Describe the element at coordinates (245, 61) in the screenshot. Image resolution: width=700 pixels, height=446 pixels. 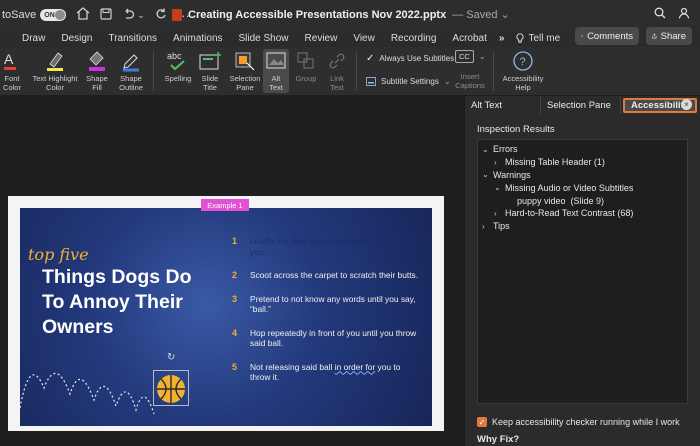
I see `selection-pane-icon` at that location.